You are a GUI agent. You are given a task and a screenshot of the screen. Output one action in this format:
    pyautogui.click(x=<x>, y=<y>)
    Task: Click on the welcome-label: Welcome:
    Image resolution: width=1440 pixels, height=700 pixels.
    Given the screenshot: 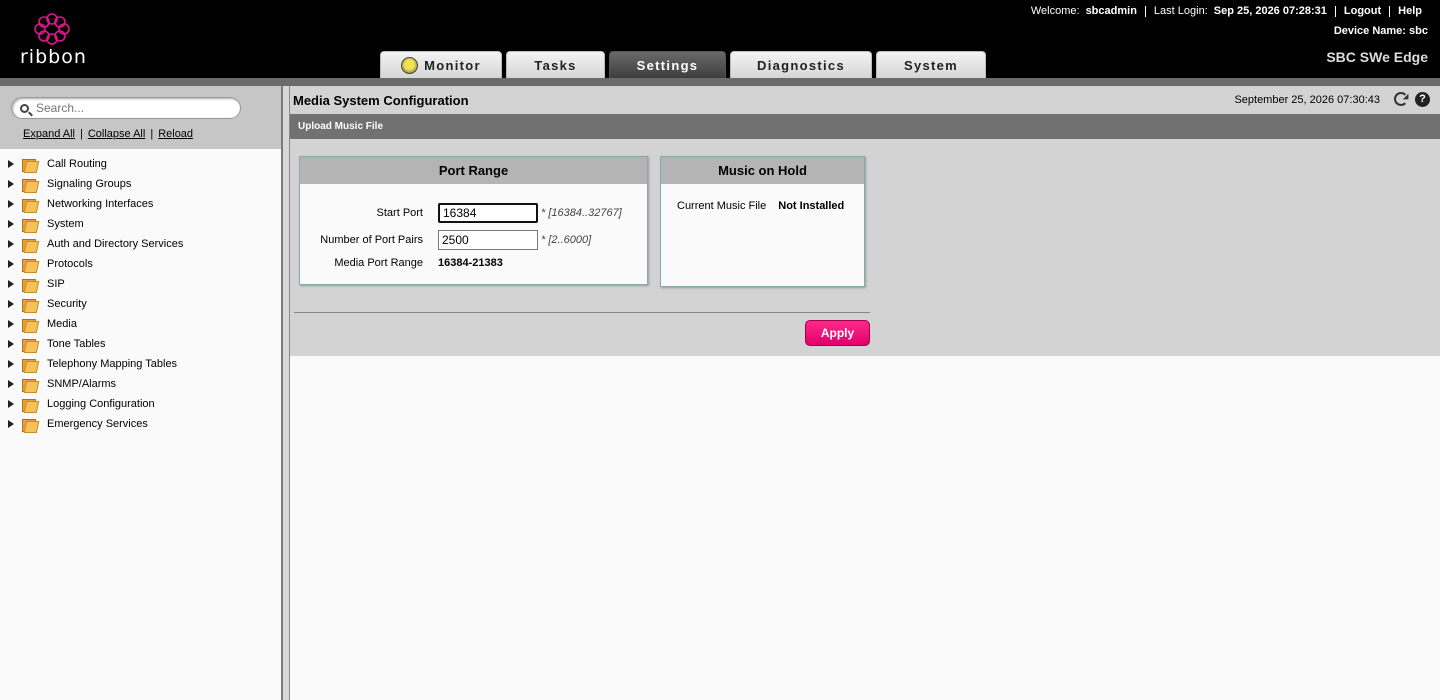 What is the action you would take?
    pyautogui.click(x=1055, y=11)
    